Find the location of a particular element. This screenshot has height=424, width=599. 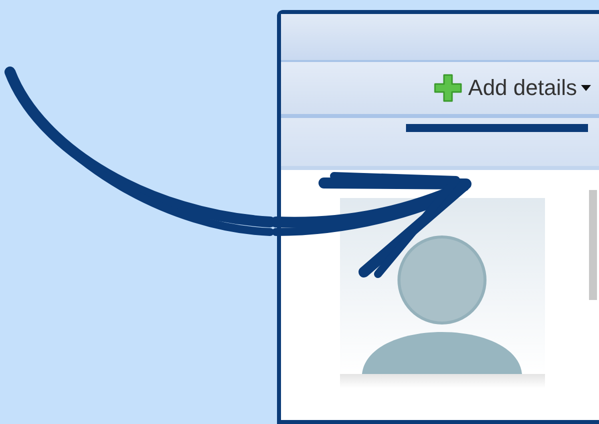

caret-icon is located at coordinates (586, 88).